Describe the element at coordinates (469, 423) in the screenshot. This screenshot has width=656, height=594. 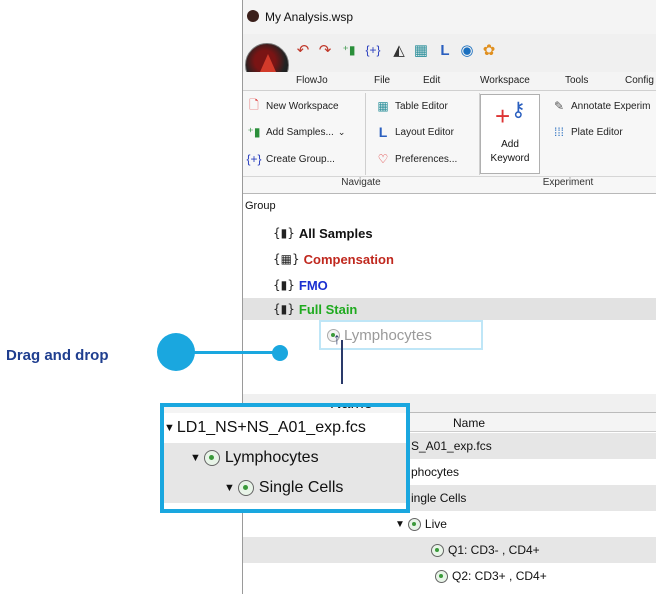
I see `name-column-header: Name` at that location.